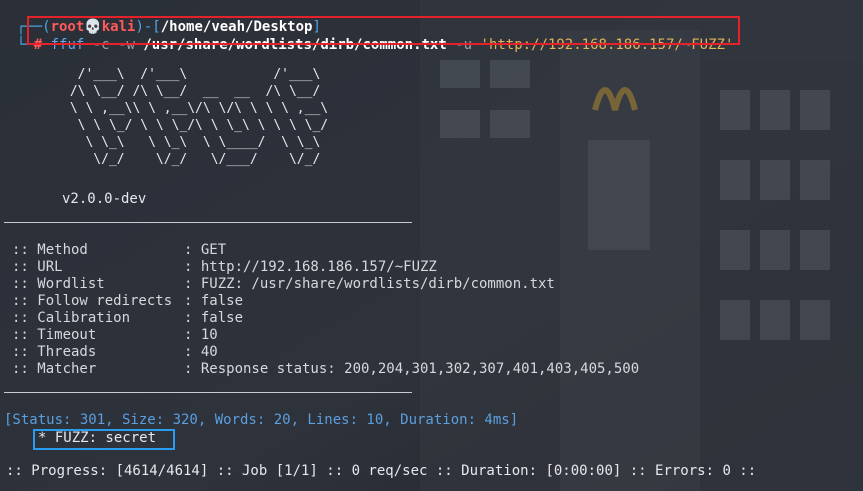 The height and width of the screenshot is (491, 863). I want to click on option-row-url: :: URL : http://192.168.186.157/~FUZZ, so click(224, 267).